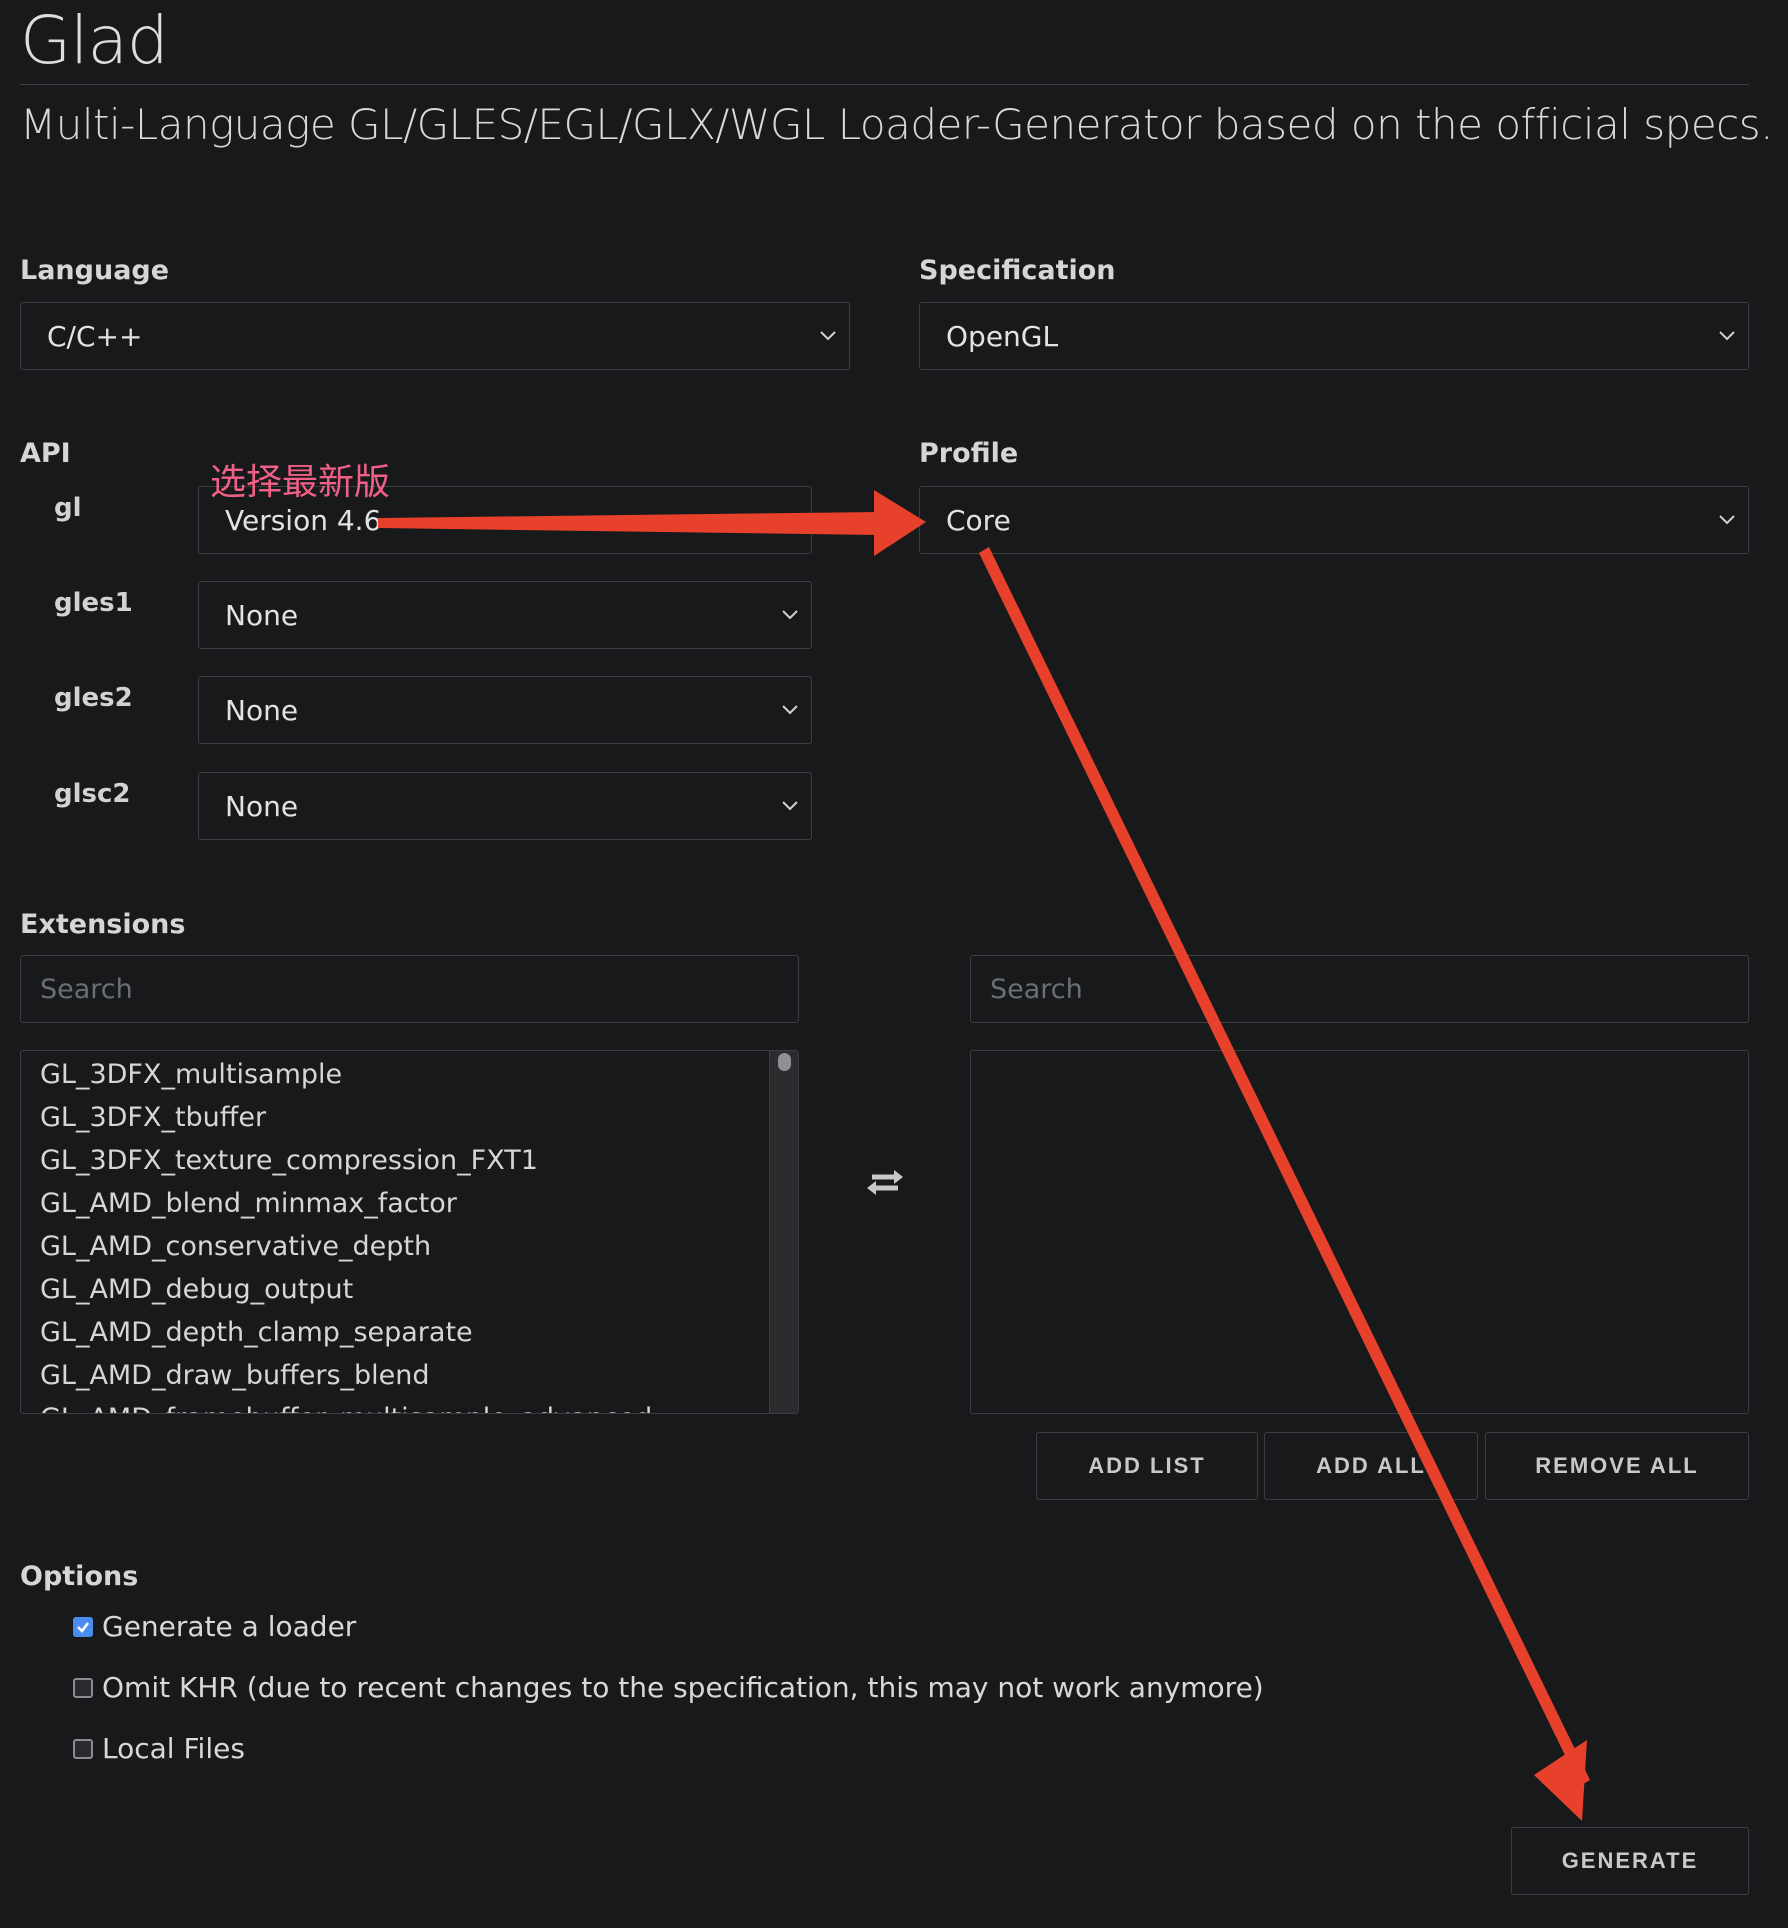 The width and height of the screenshot is (1788, 1928). I want to click on local-files-checkbox, so click(83, 1749).